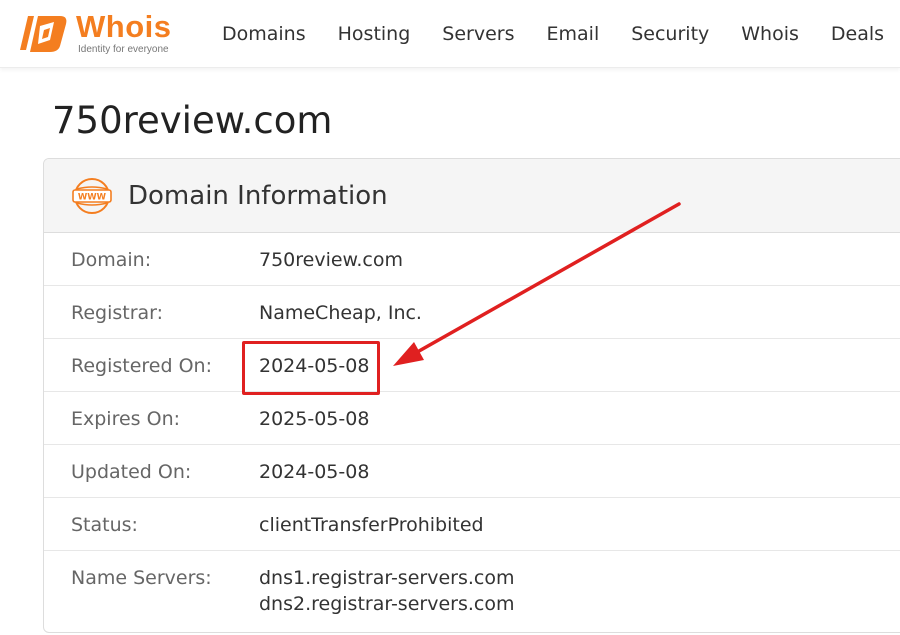  I want to click on nav-email: Email, so click(573, 34).